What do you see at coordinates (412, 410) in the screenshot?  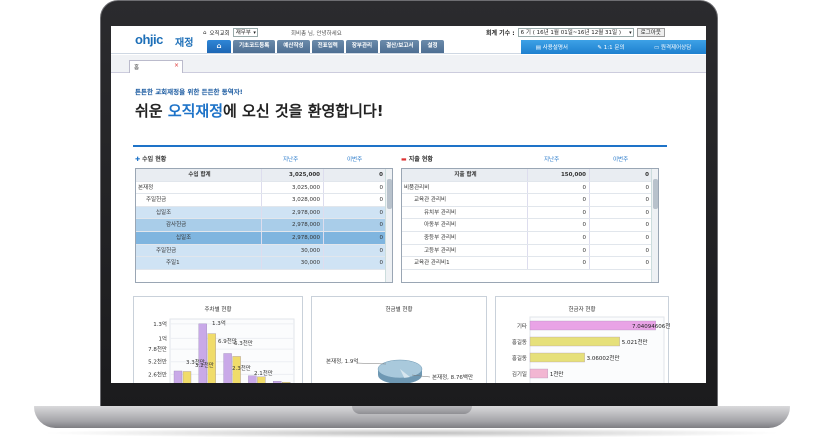 I see `laptop-notch` at bounding box center [412, 410].